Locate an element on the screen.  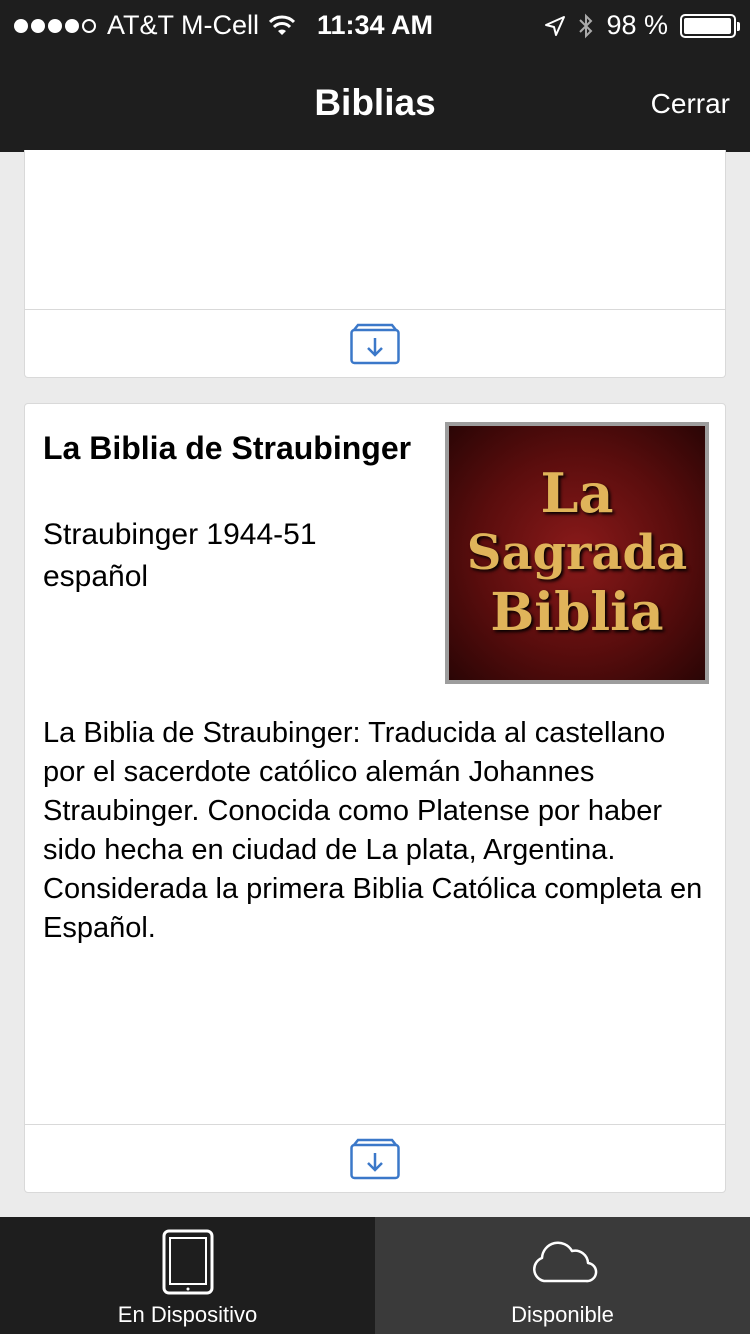
battery-percent: 98 % is located at coordinates (637, 25).